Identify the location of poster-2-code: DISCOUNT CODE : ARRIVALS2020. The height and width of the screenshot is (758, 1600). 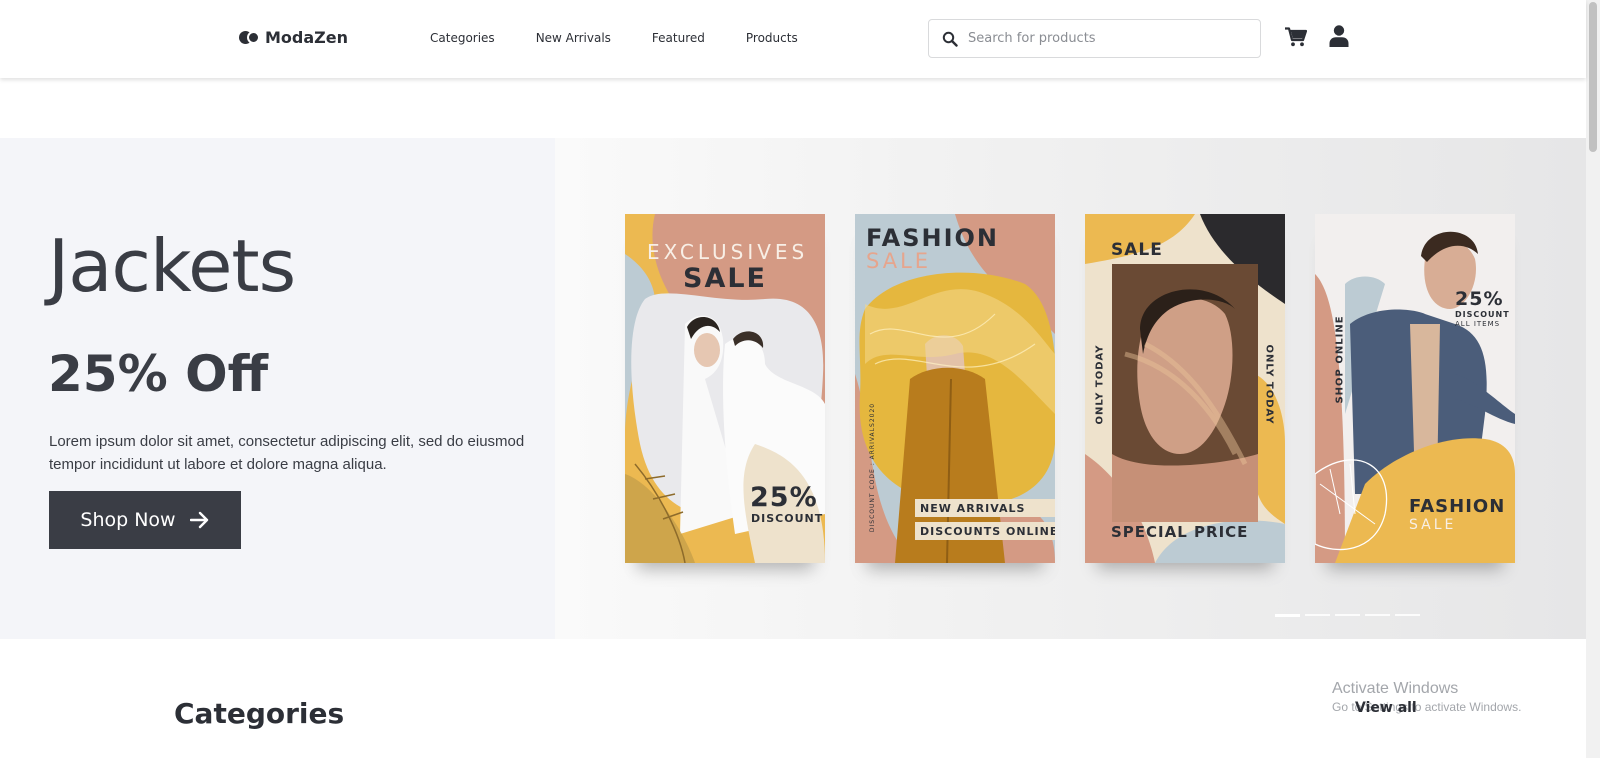
(873, 467).